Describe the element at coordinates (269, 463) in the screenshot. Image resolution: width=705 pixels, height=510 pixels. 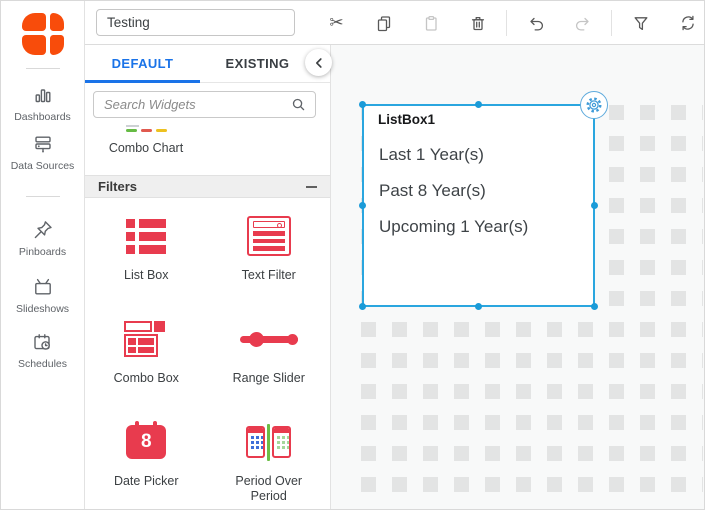
I see `widget-item-period-over-period: Period Over Period` at that location.